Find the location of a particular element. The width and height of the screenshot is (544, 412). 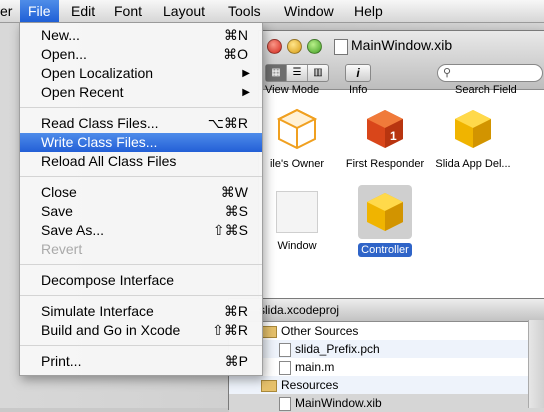

controller-object: Controller is located at coordinates (385, 221).